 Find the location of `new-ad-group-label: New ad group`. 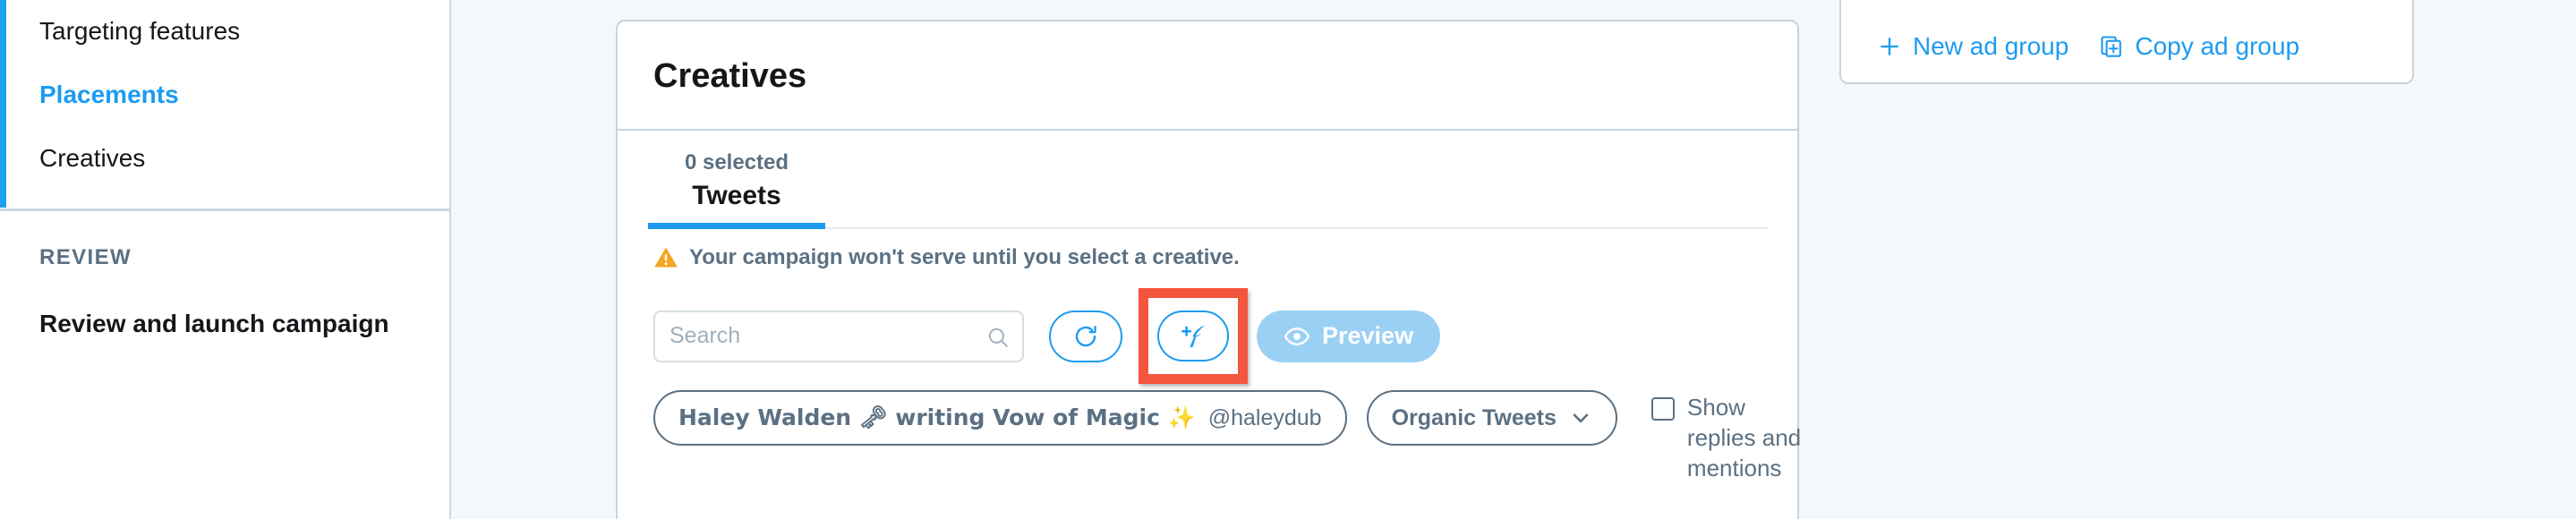

new-ad-group-label: New ad group is located at coordinates (1991, 46).